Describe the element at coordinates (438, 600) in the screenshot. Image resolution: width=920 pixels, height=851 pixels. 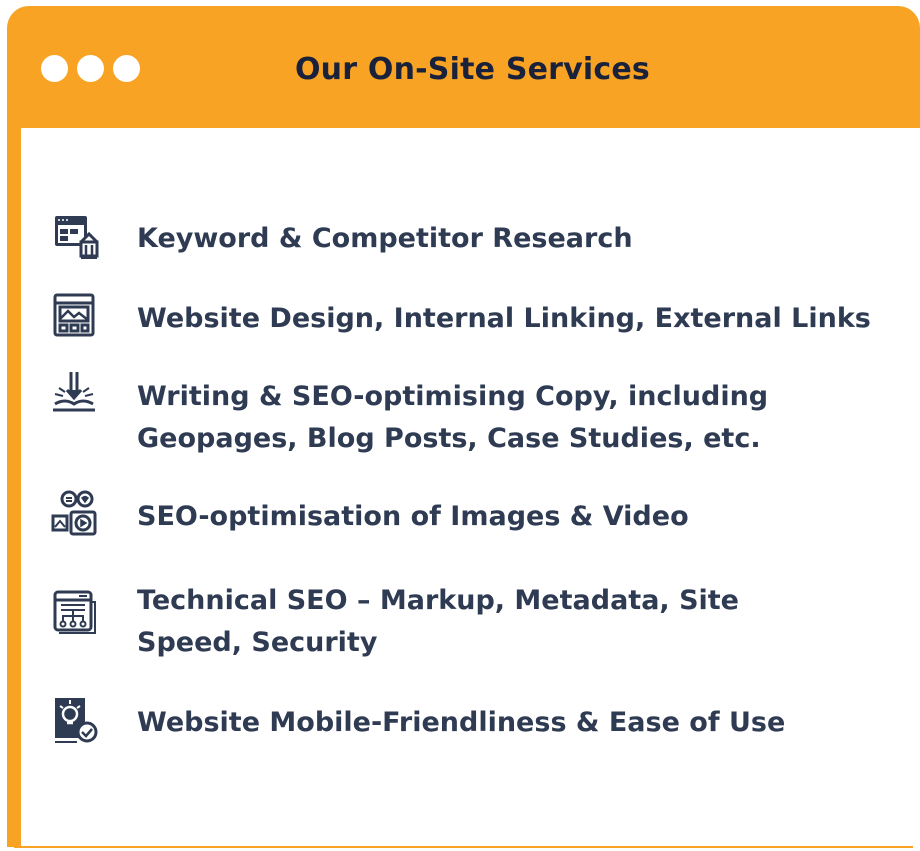
I see `service-item-technical-seo-line1: Technical SEO – Markup, Metadata, Site` at that location.